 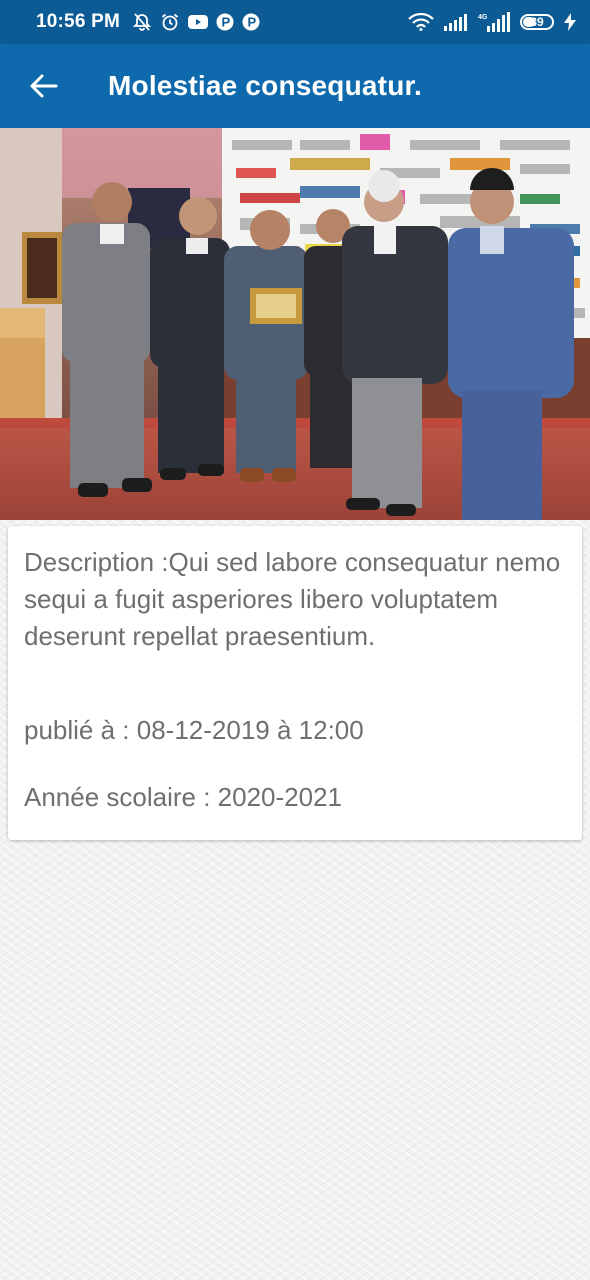 What do you see at coordinates (194, 730) in the screenshot?
I see `published-date: publié à : 08-12-2019 à 12:00` at bounding box center [194, 730].